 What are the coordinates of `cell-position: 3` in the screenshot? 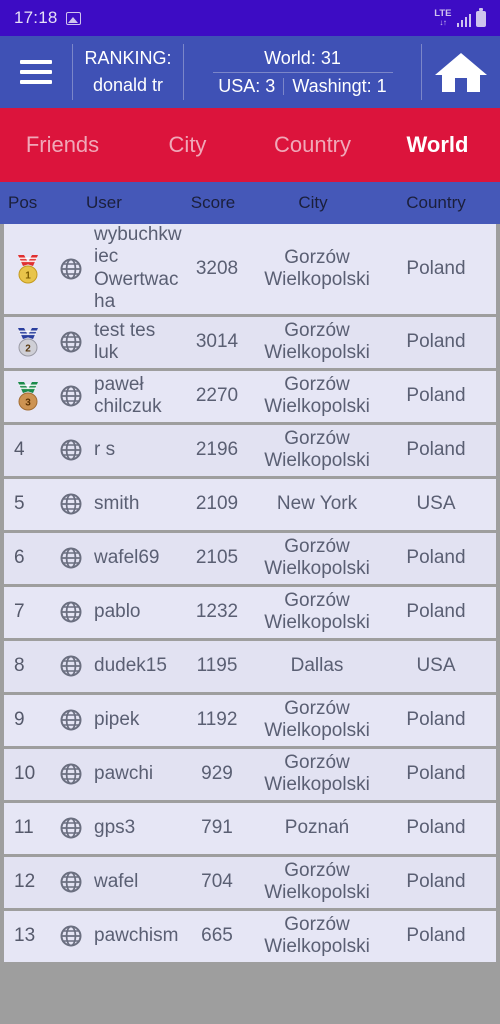 It's located at (28, 396).